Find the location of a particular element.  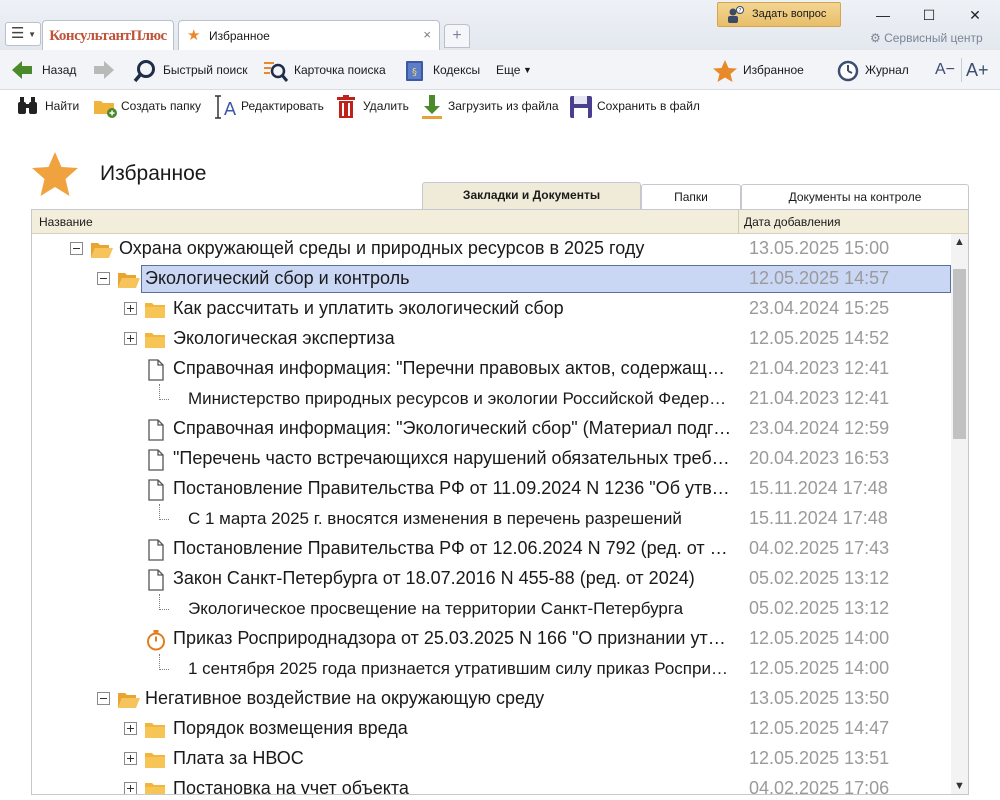

search-card-button: Карточка поиска is located at coordinates (325, 70).